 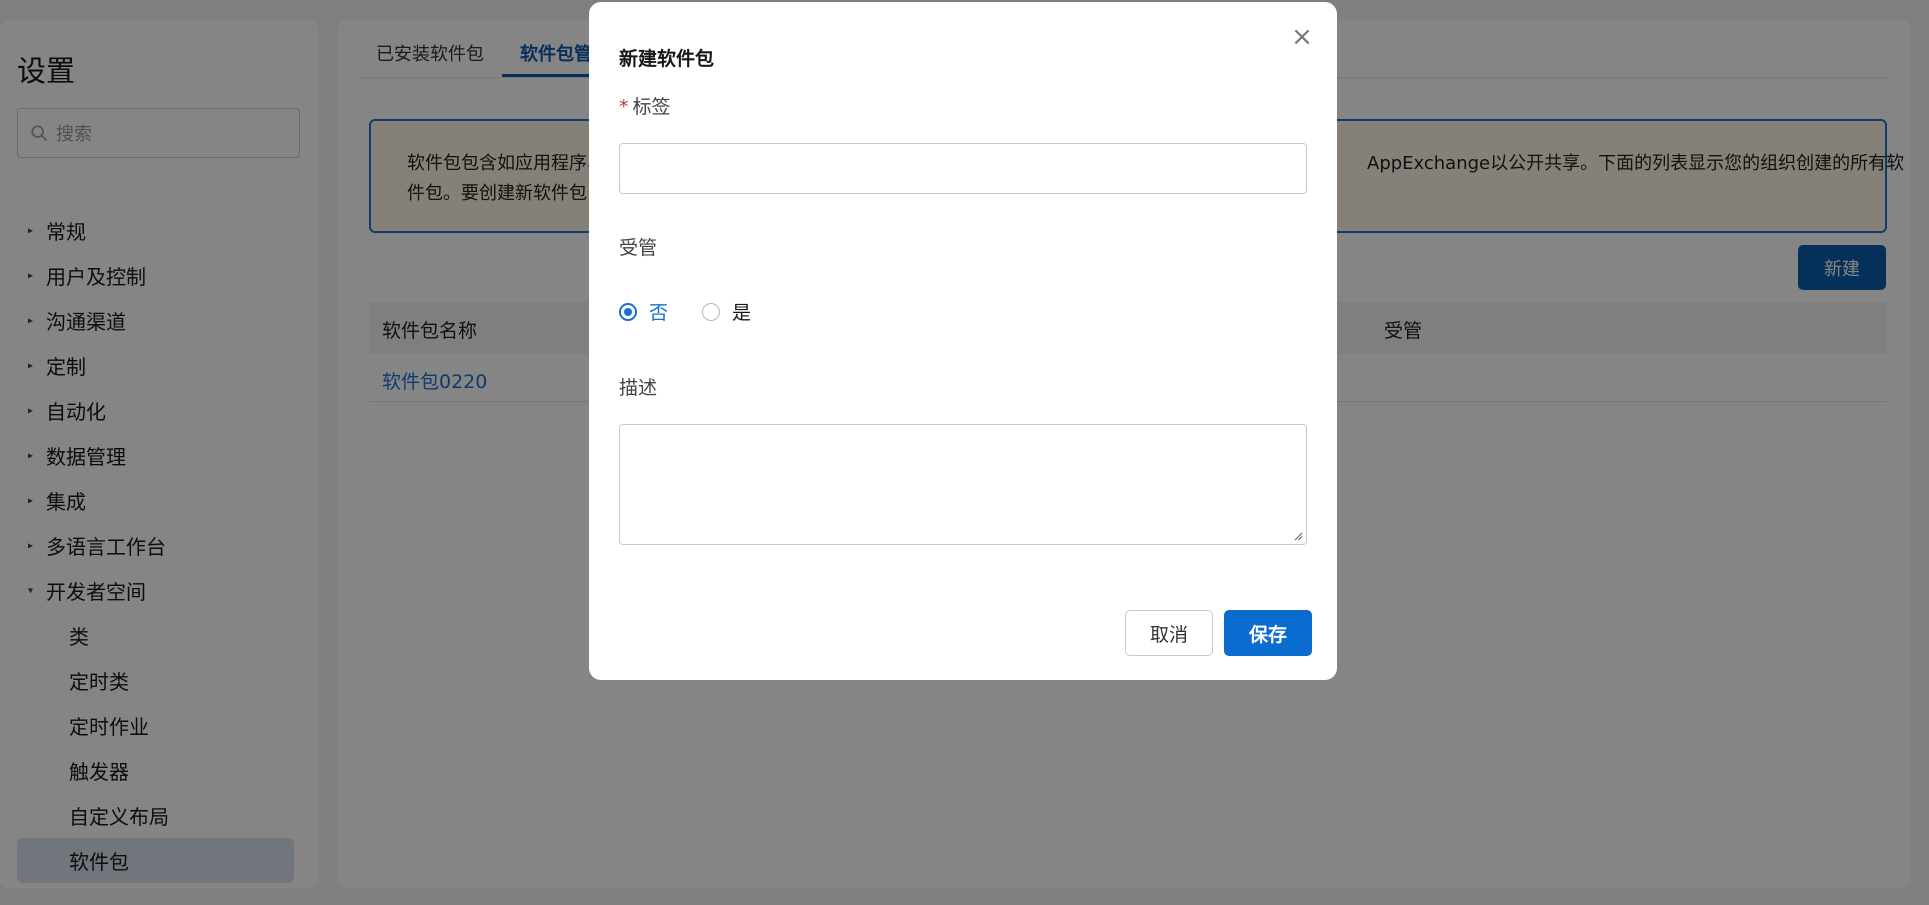 What do you see at coordinates (1302, 37) in the screenshot?
I see `close-icon: ×` at bounding box center [1302, 37].